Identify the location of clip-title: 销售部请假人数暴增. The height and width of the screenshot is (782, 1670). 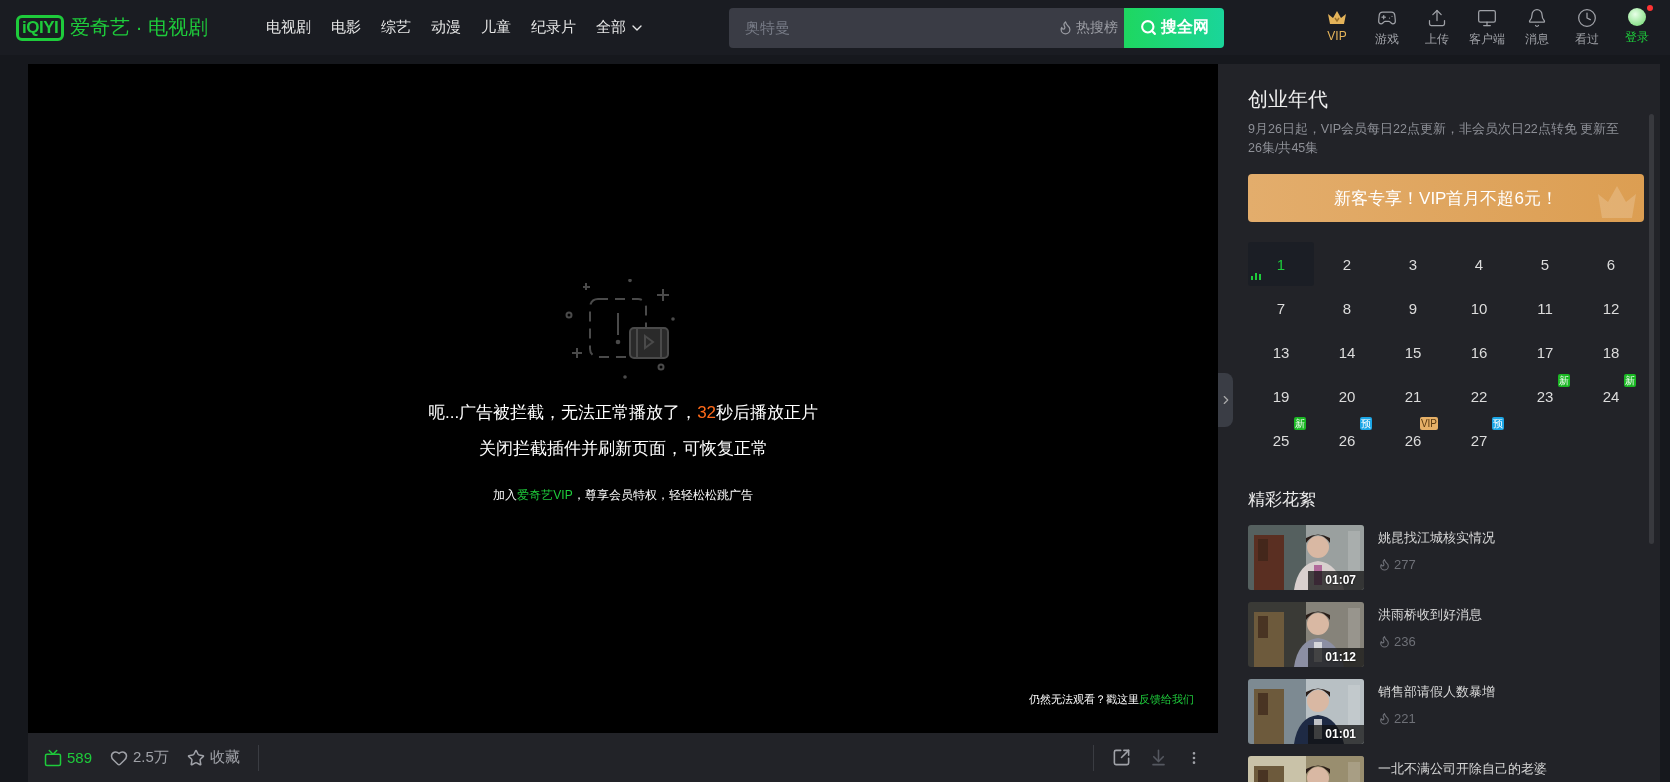
(1436, 692).